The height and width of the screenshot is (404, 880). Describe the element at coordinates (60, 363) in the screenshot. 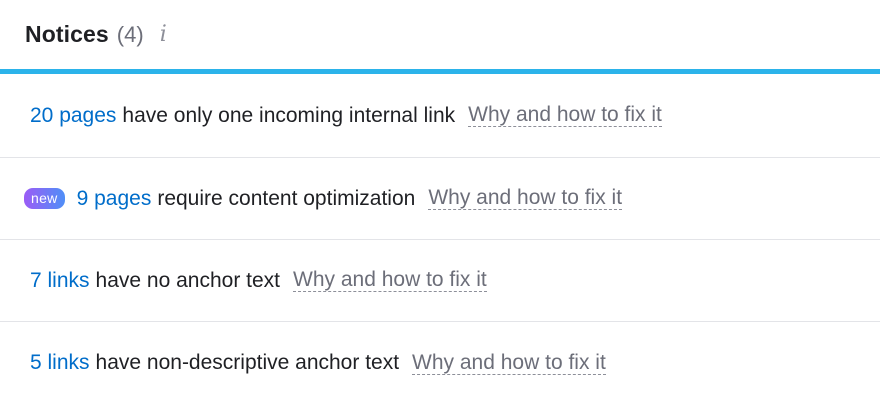

I see `notice-count-link: 5 links` at that location.